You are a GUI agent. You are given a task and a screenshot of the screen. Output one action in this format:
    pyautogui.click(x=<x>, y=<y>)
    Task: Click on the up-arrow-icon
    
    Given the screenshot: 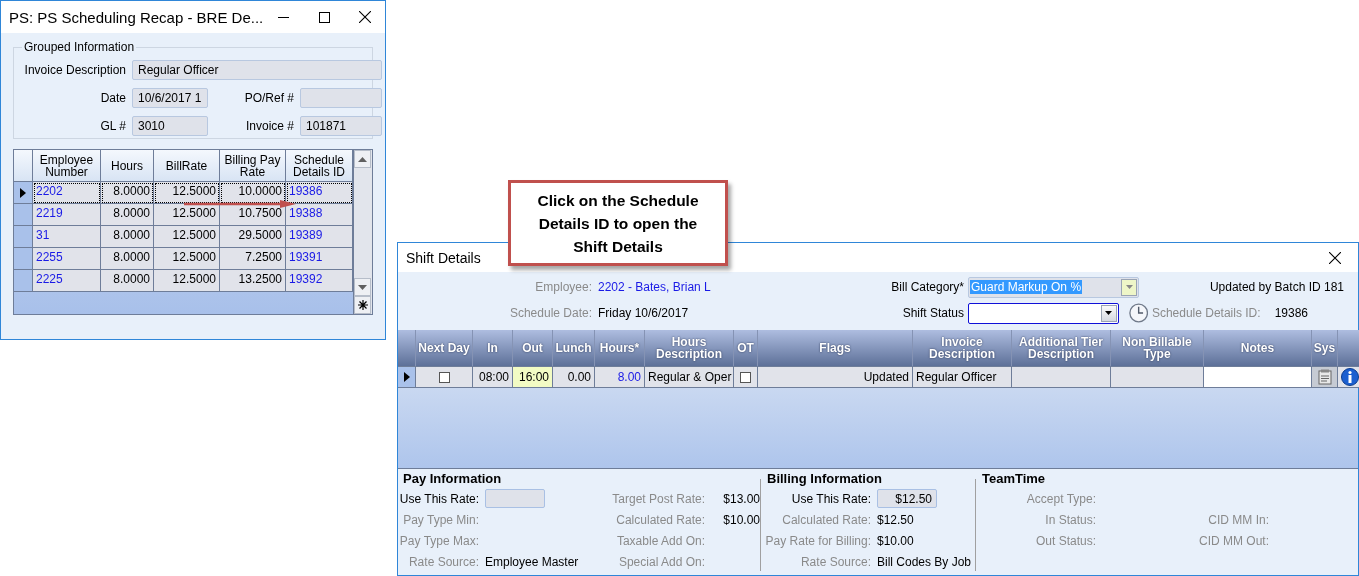 What is the action you would take?
    pyautogui.click(x=362, y=159)
    